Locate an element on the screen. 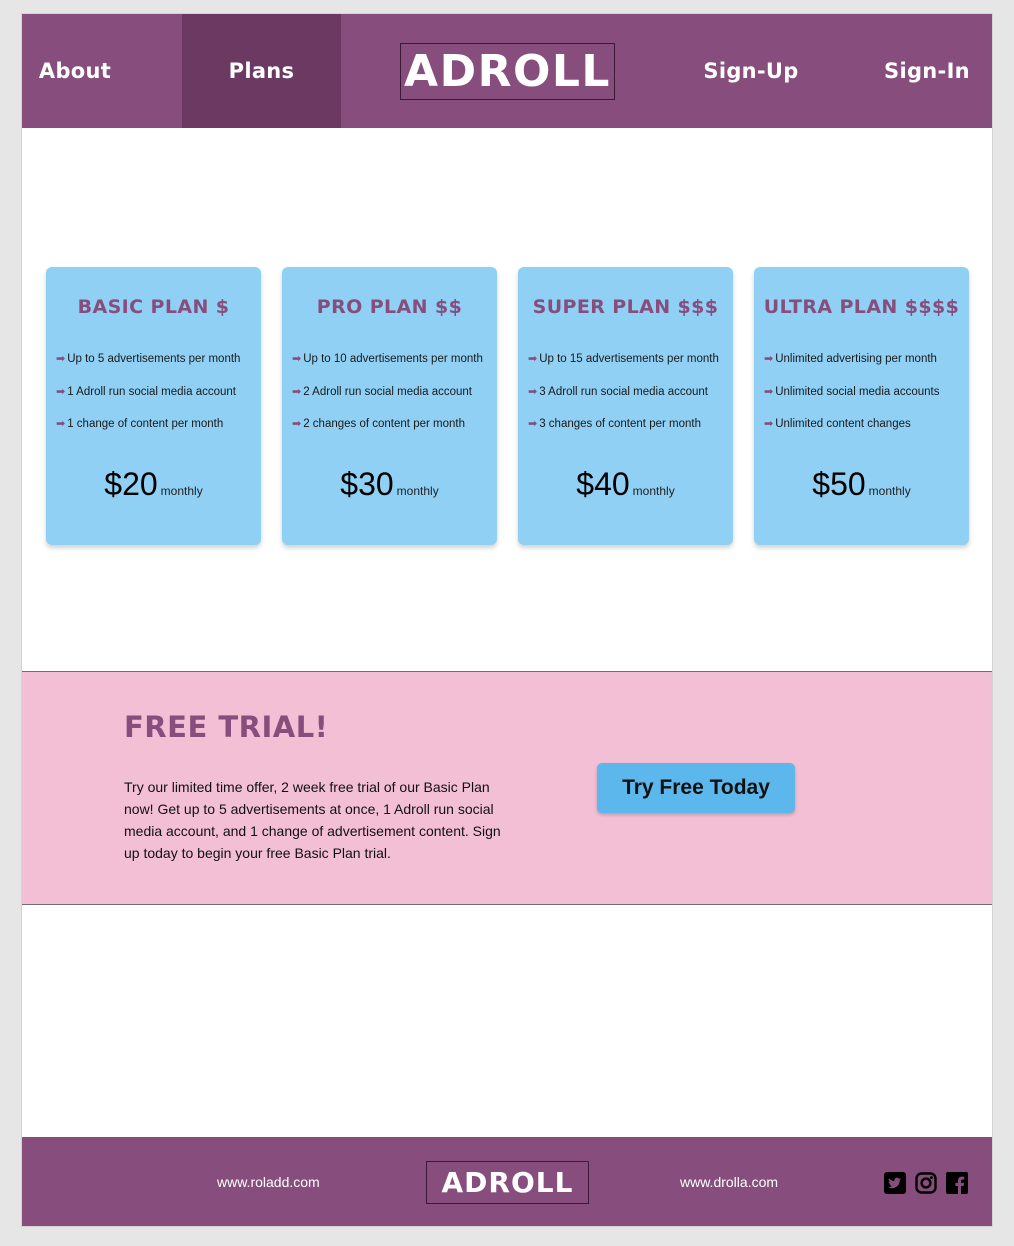  plan-price-row: $40 monthly is located at coordinates (625, 484).